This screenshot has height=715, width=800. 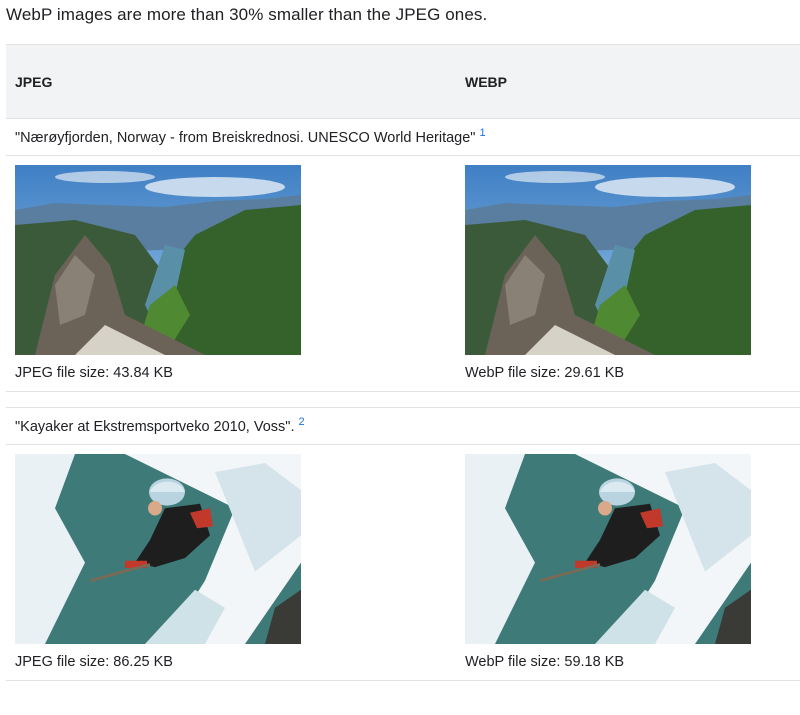 What do you see at coordinates (94, 373) in the screenshot?
I see `jpeg-file-size: JPEG file size: 43.84 KB` at bounding box center [94, 373].